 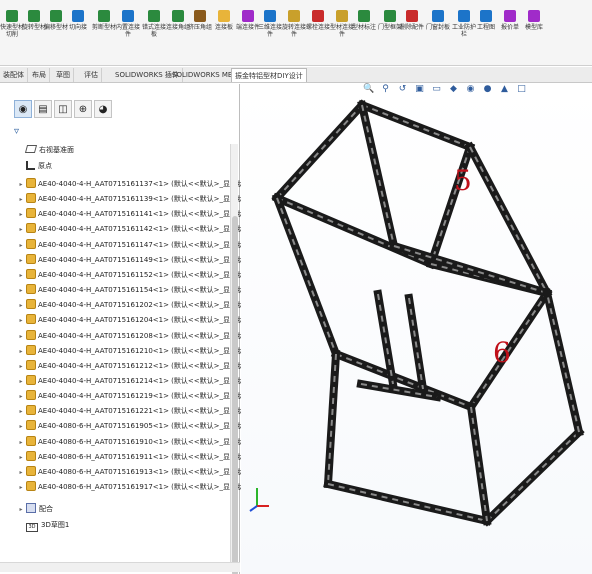 What do you see at coordinates (34, 509) in the screenshot?
I see `tree-item-mates: ▸ 配合` at bounding box center [34, 509].